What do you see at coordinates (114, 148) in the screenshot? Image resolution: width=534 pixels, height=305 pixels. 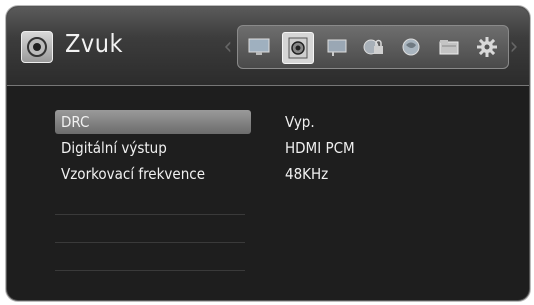 I see `setting-label-digital-output: Digitální výstup` at bounding box center [114, 148].